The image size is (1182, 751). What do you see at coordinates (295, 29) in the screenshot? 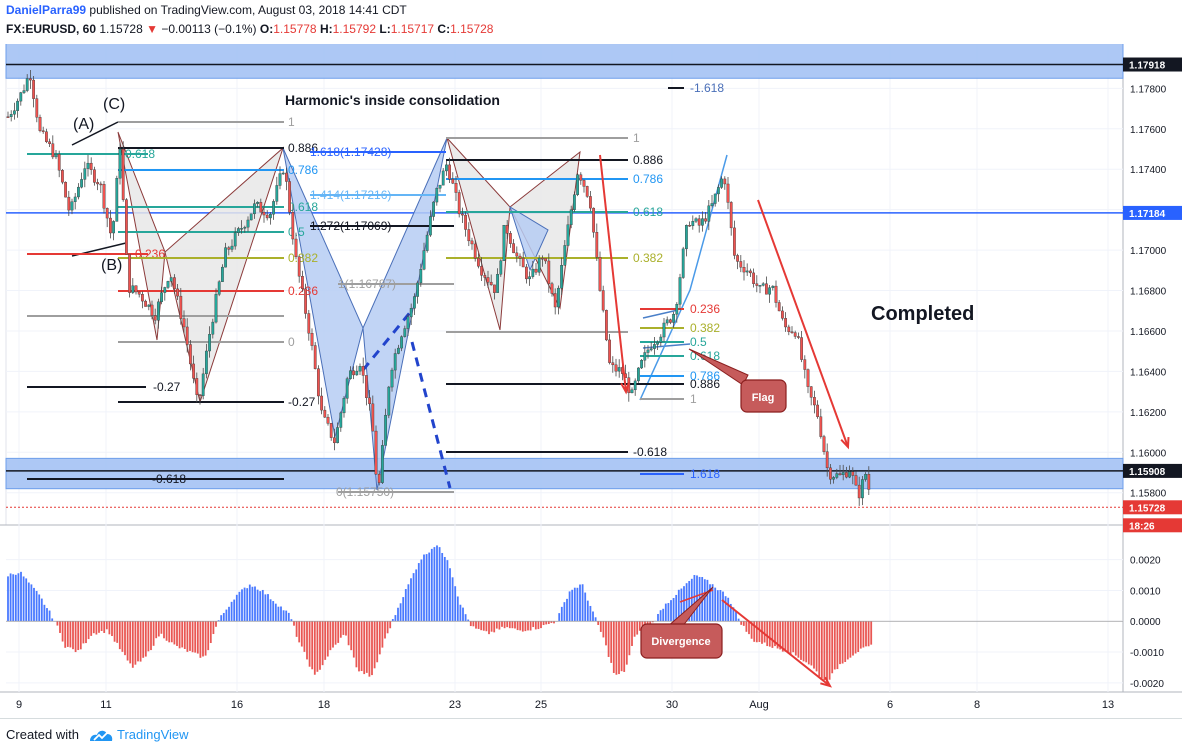
I see `open-value: 1.15778` at bounding box center [295, 29].